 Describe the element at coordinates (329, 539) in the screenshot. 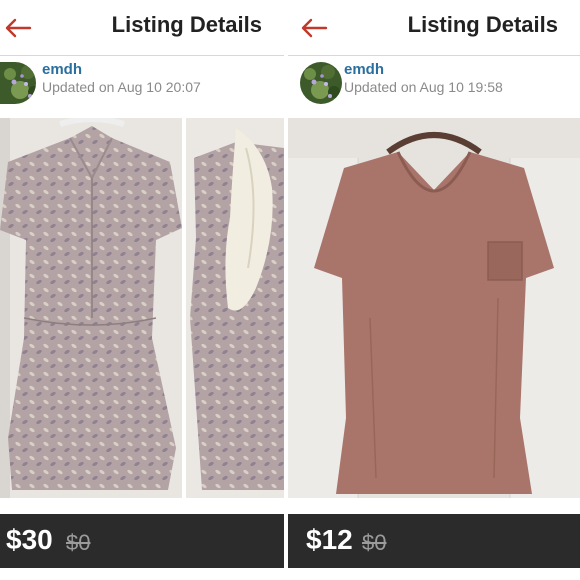

I see `price: $12` at that location.